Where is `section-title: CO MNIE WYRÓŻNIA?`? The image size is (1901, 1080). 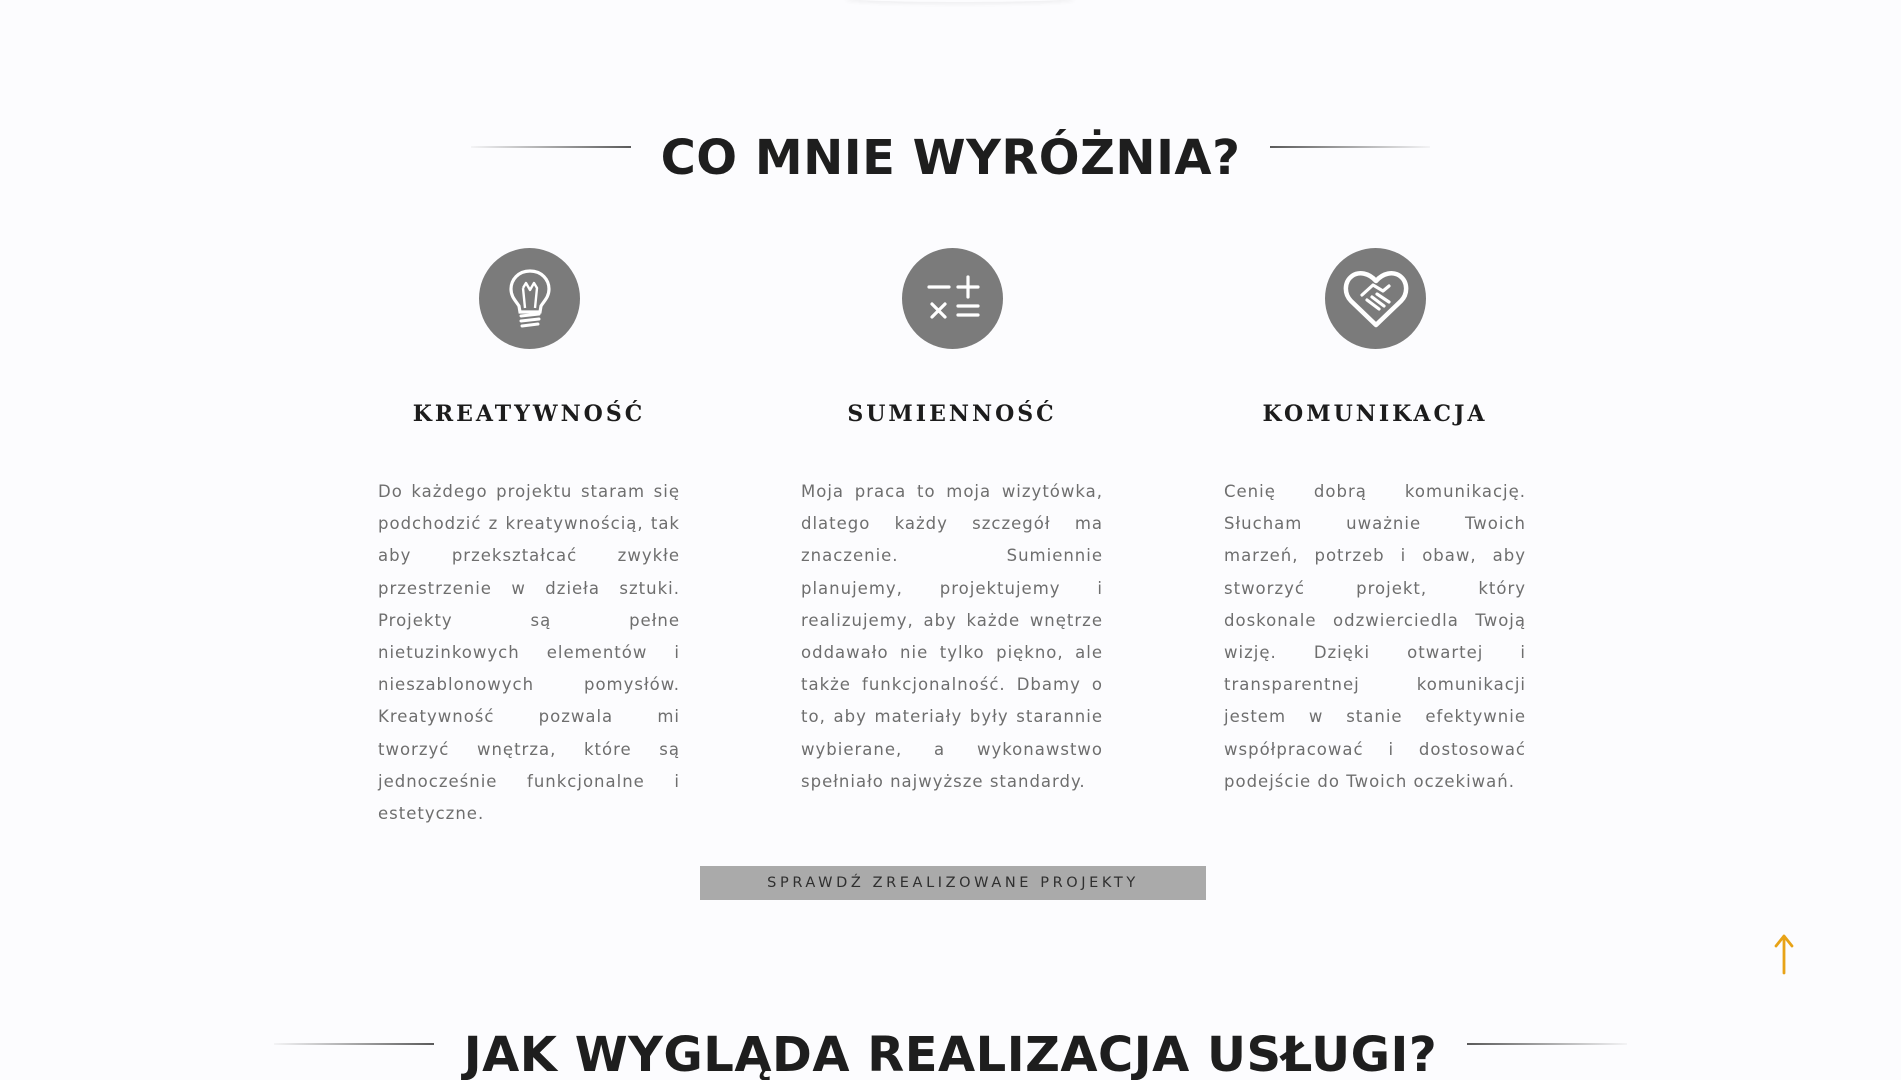 section-title: CO MNIE WYRÓŻNIA? is located at coordinates (950, 158).